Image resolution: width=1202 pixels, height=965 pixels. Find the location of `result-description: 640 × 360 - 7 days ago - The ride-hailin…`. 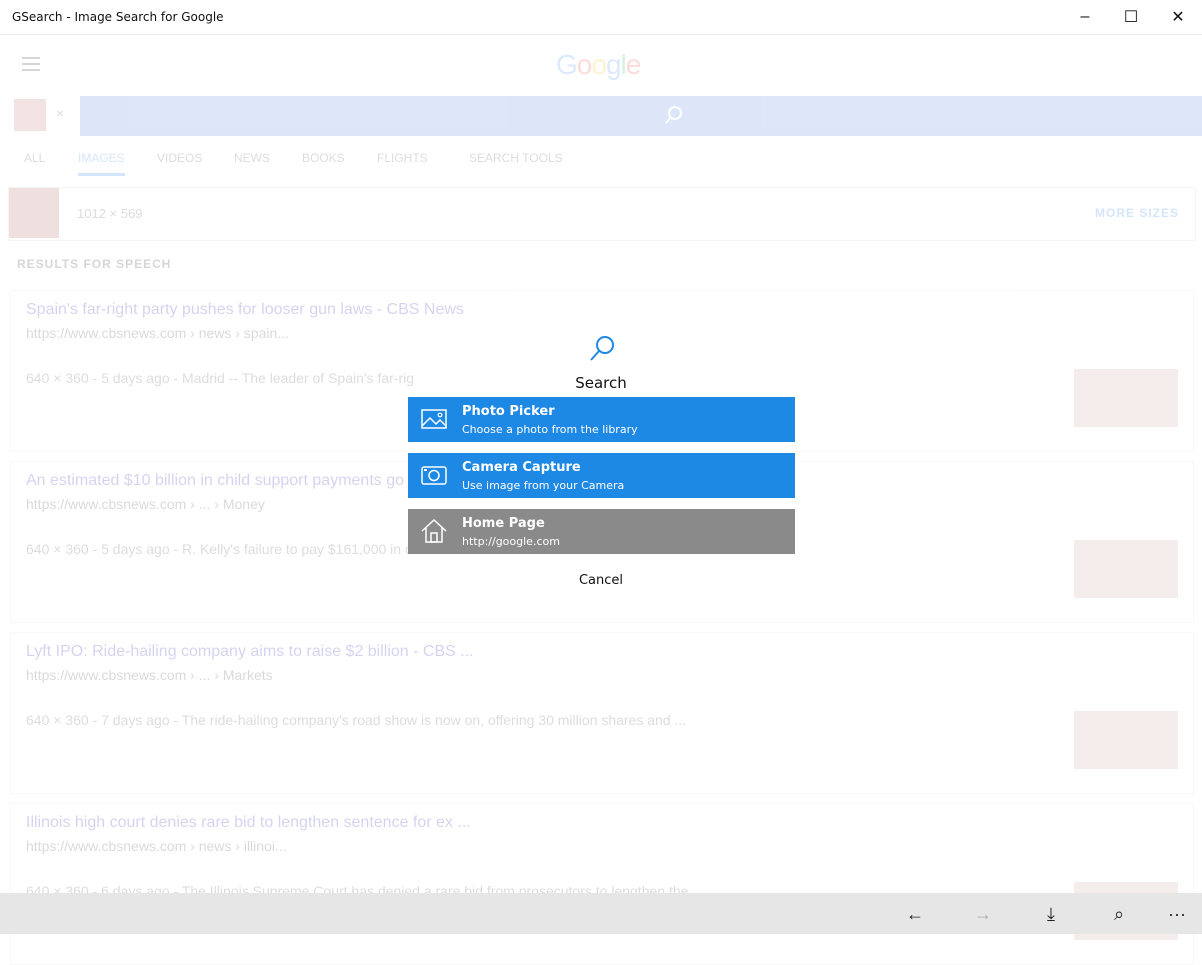

result-description: 640 × 360 - 7 days ago - The ride-hailin… is located at coordinates (356, 720).